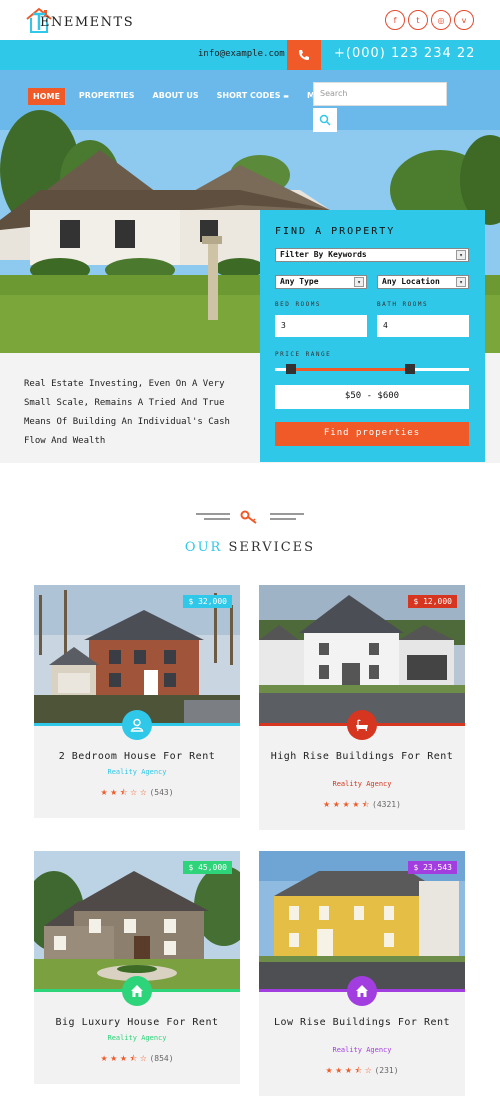  I want to click on nav-about-us: ABOUT US, so click(176, 96).